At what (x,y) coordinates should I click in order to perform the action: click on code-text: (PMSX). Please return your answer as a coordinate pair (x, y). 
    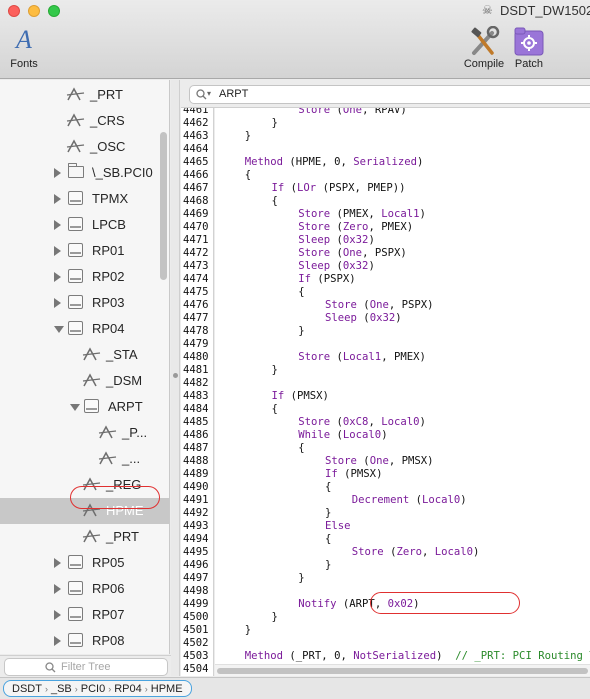
    Looking at the image, I should click on (306, 396).